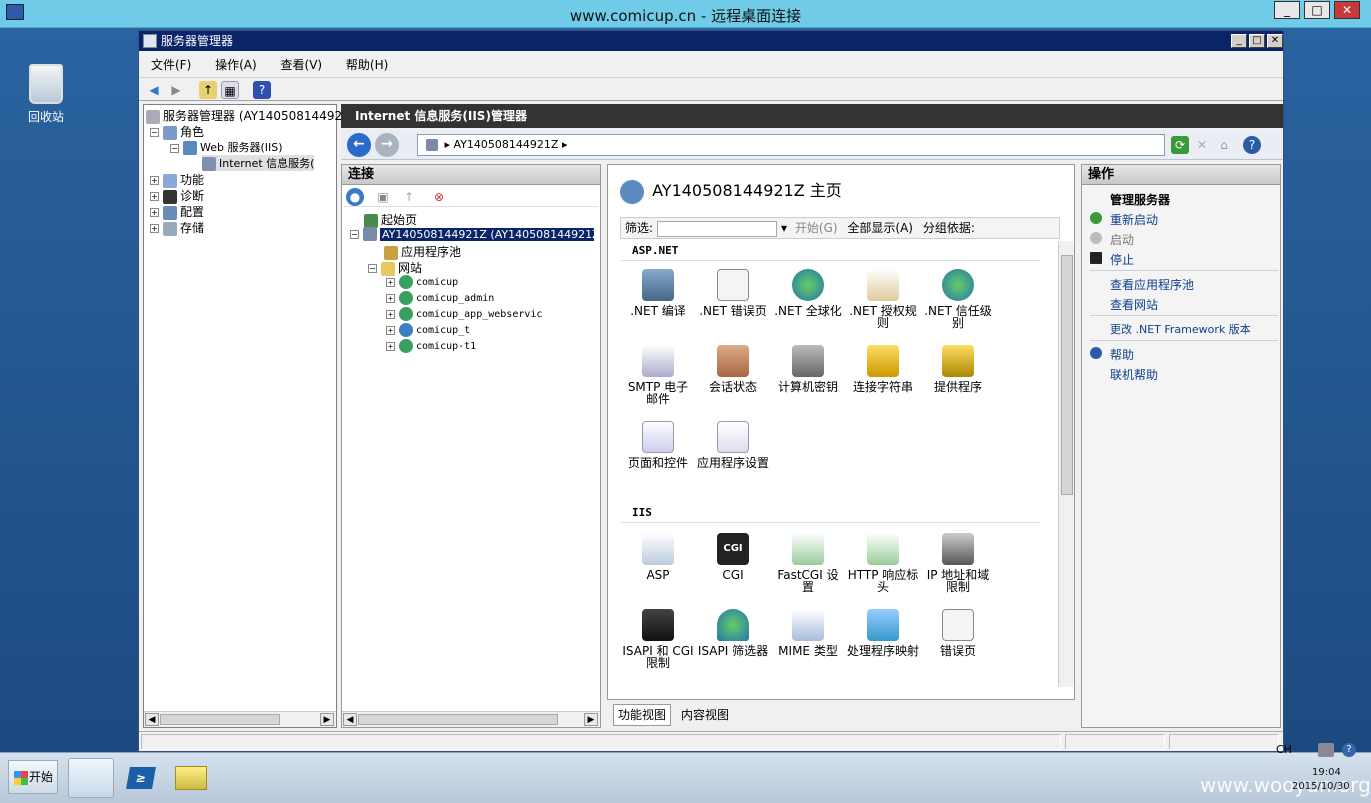 The height and width of the screenshot is (803, 1371). Describe the element at coordinates (91, 778) in the screenshot. I see `taskbar-server-manager` at that location.